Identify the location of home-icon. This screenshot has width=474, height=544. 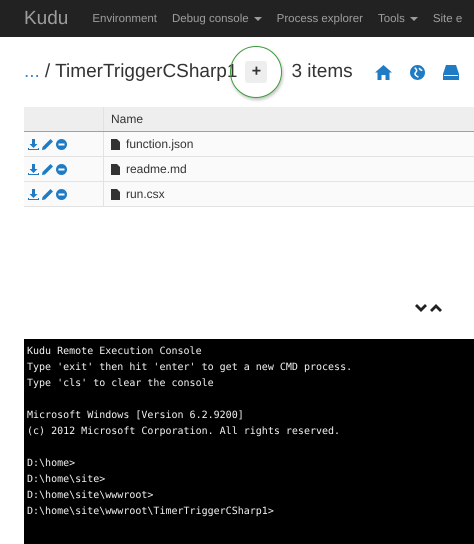
(383, 72).